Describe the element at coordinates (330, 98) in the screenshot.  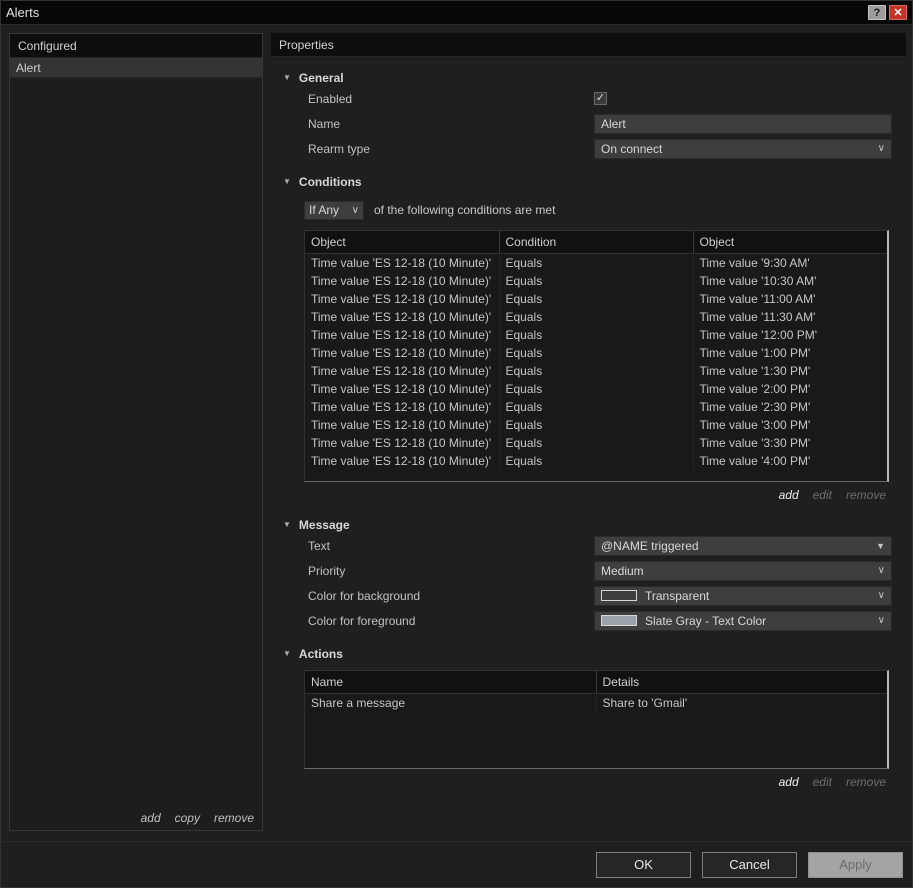
I see `enabled-label: Enabled` at that location.